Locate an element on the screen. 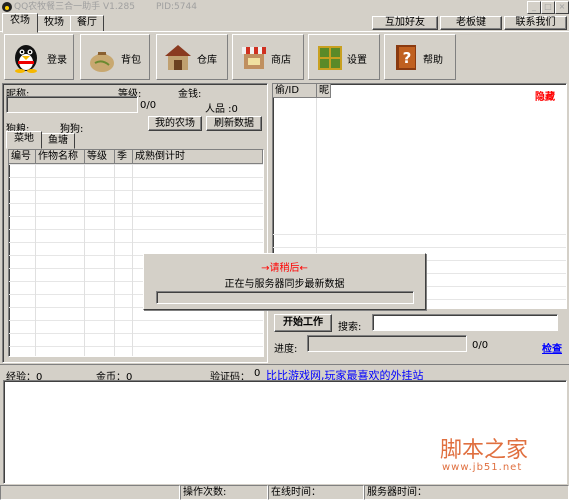 The height and width of the screenshot is (500, 569). progress-label: 进度: is located at coordinates (286, 349).